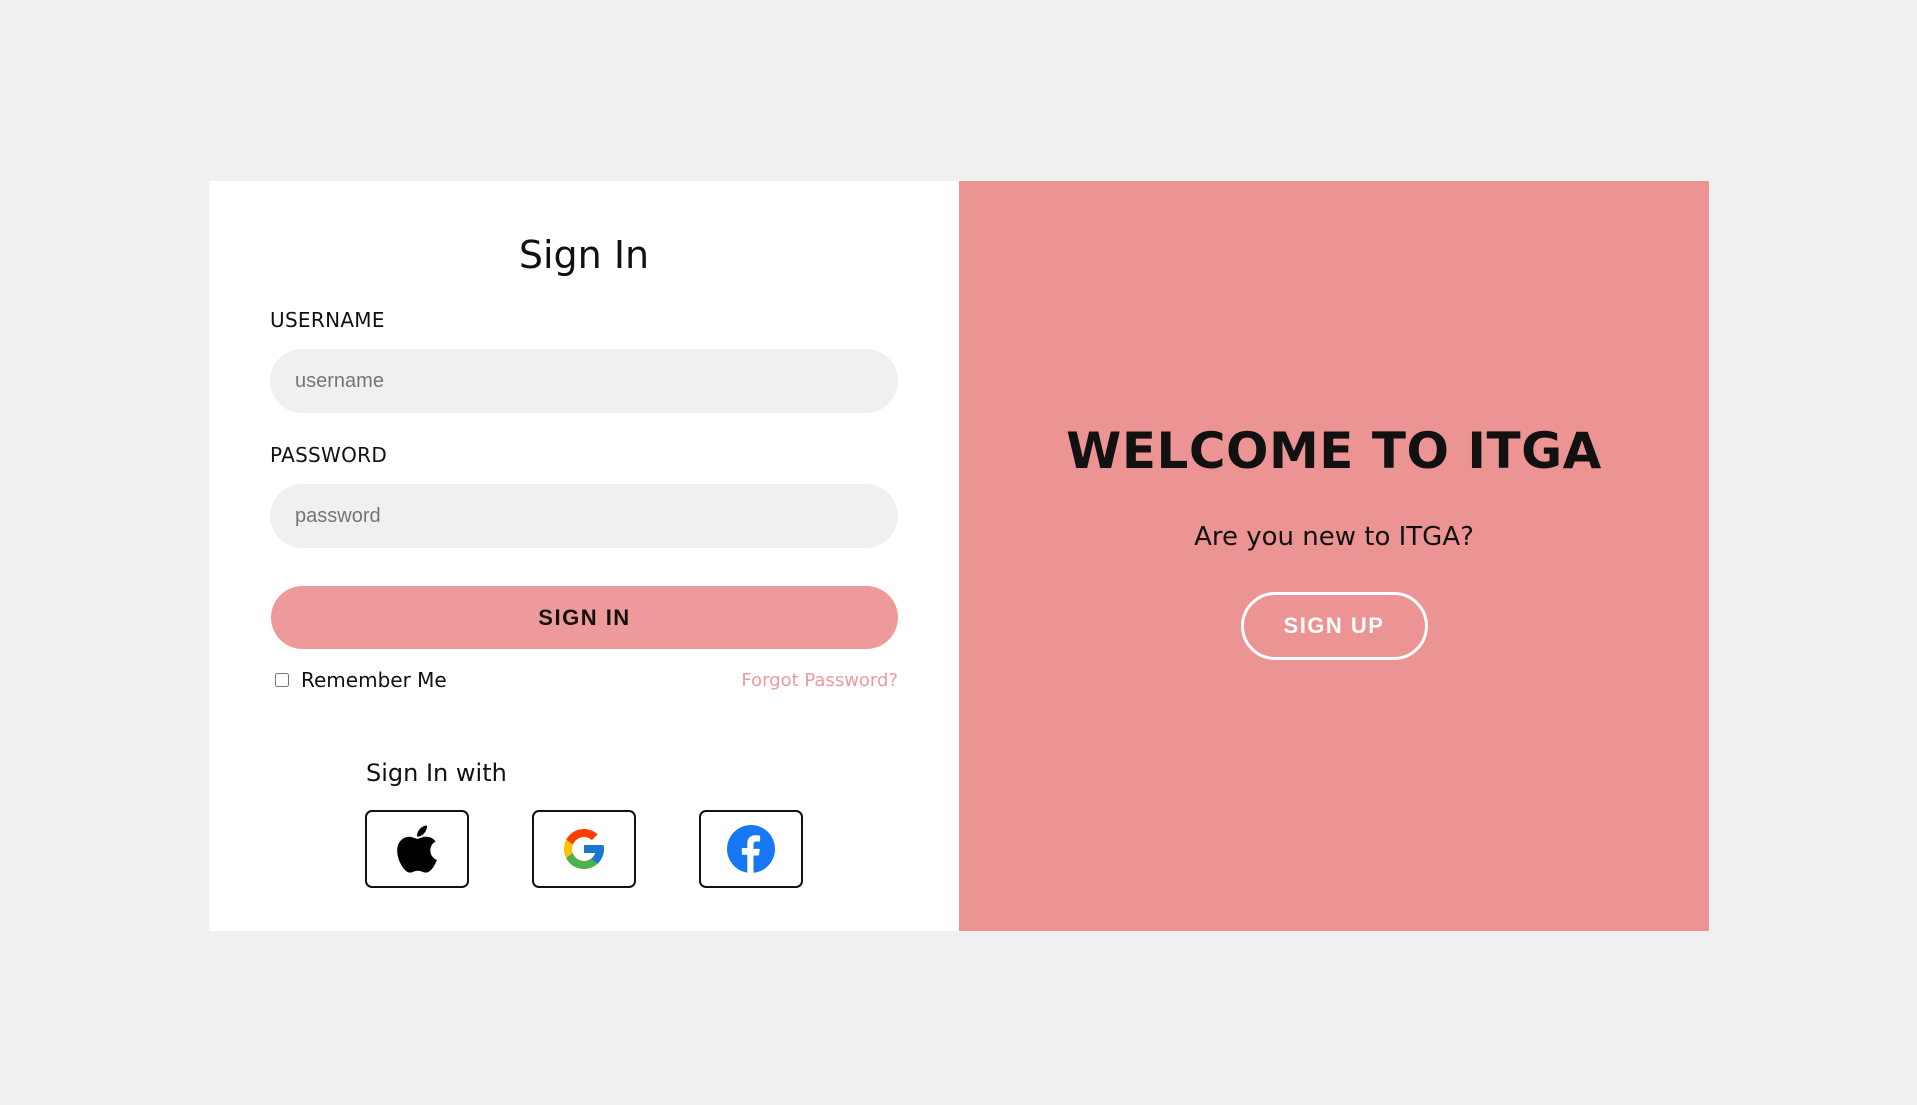 This screenshot has width=1917, height=1105. I want to click on facebook-signin-button, so click(751, 849).